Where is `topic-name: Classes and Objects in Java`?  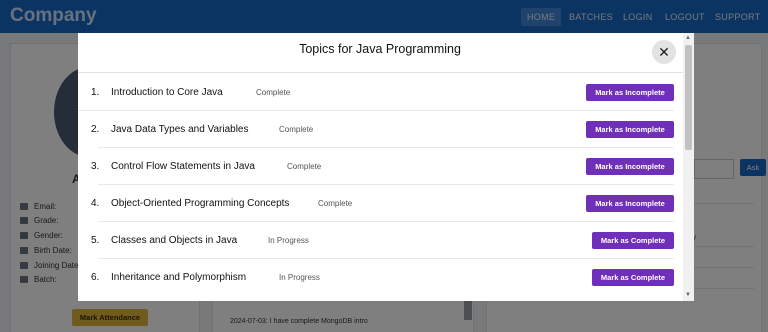 topic-name: Classes and Objects in Java is located at coordinates (174, 240).